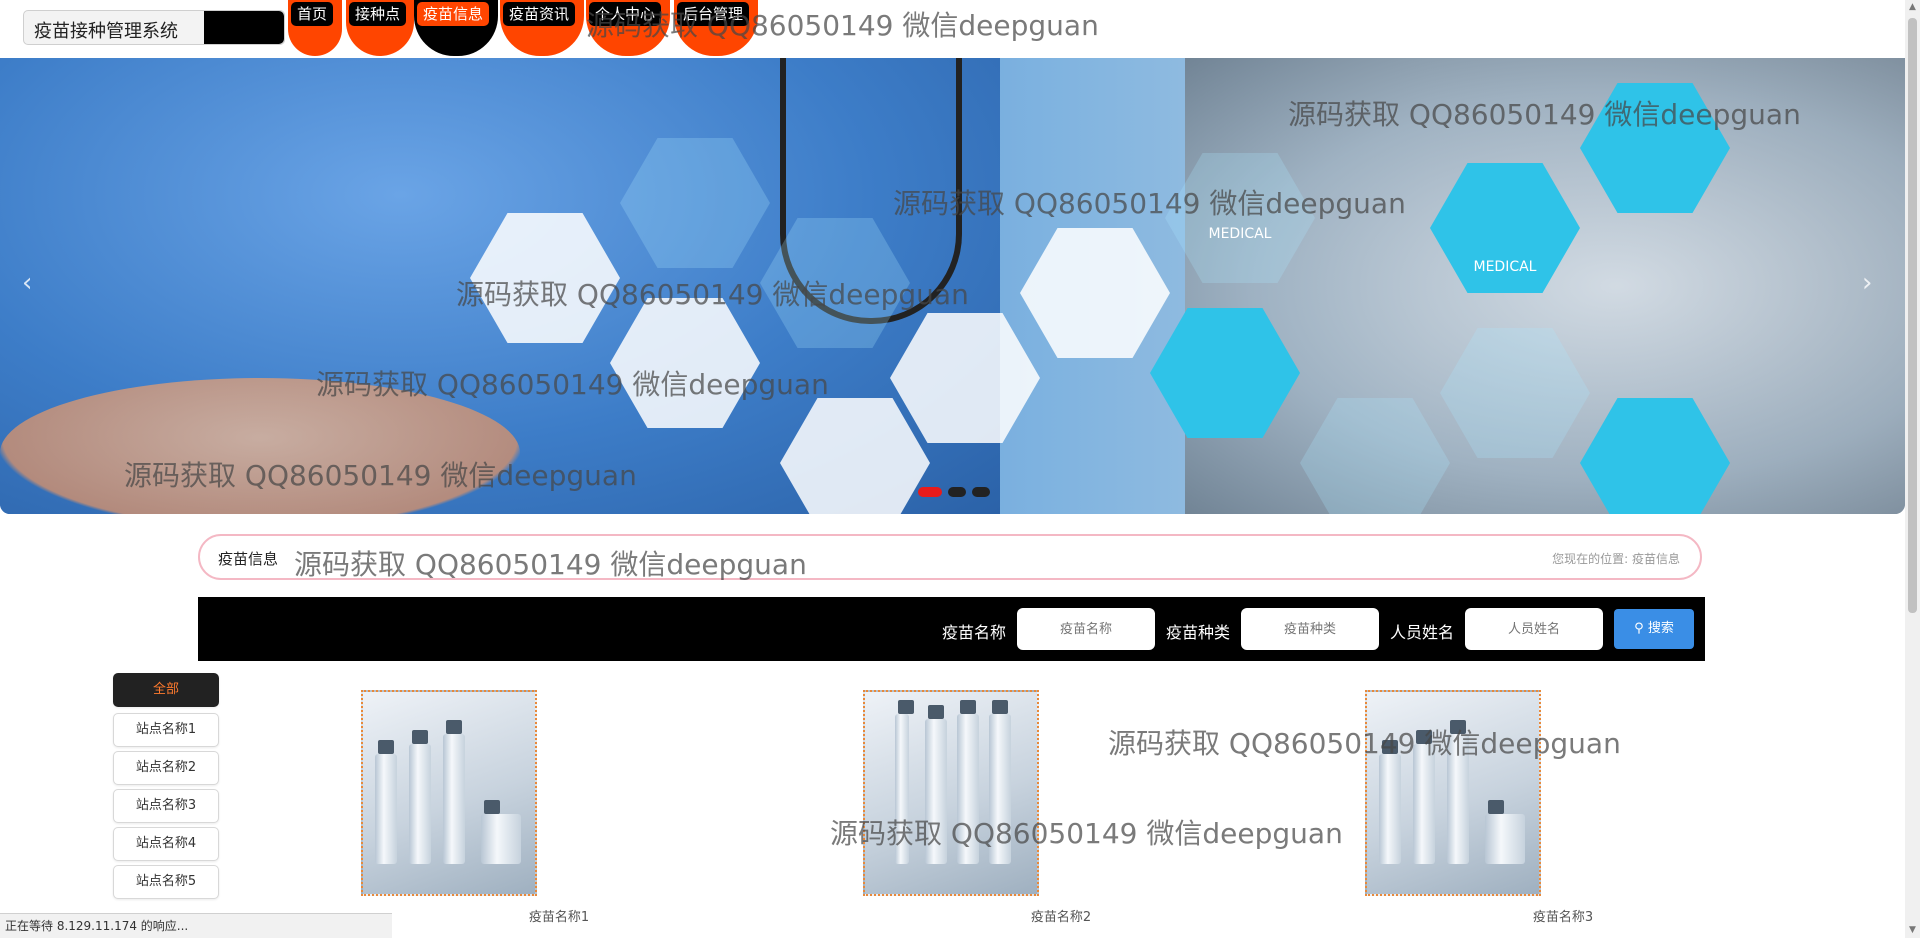 This screenshot has width=1920, height=938. What do you see at coordinates (1095, 293) in the screenshot?
I see `molecule-hex-icon` at bounding box center [1095, 293].